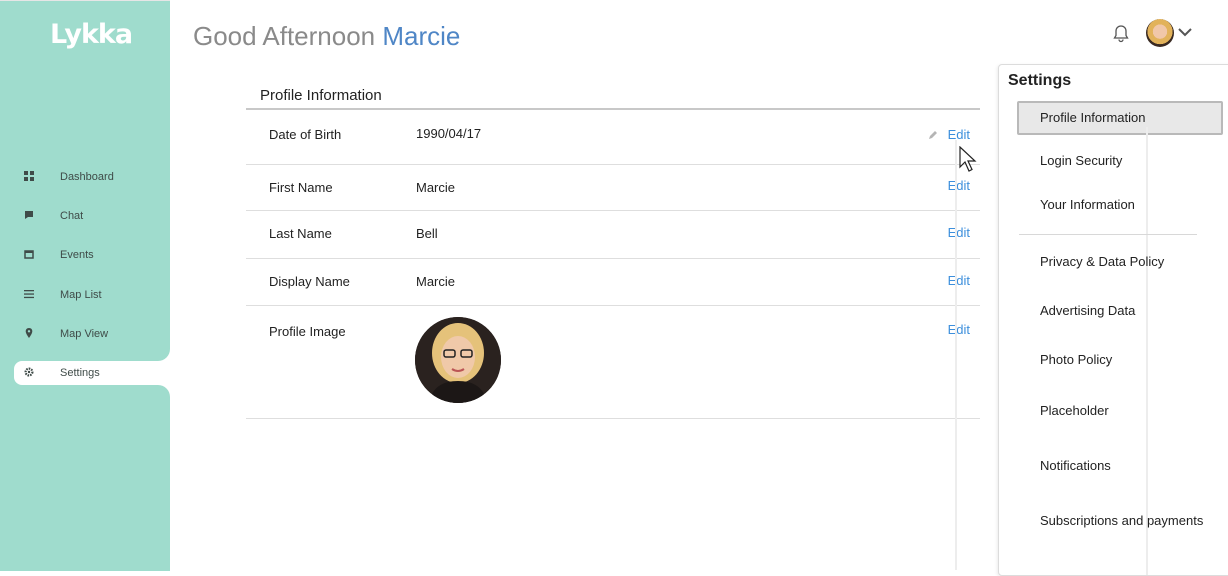  I want to click on list-icon, so click(29, 294).